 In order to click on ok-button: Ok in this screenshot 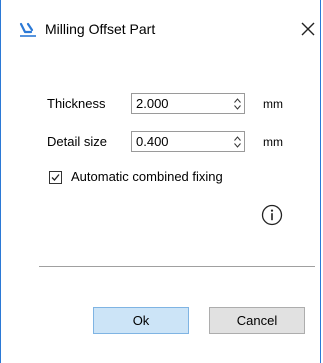, I will do `click(141, 320)`.